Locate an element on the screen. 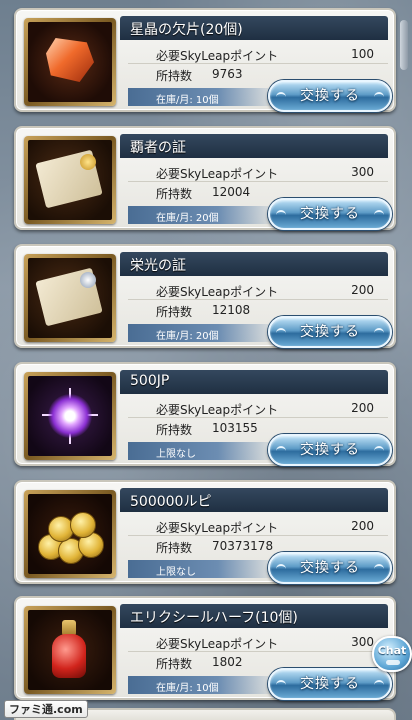 The image size is (412, 720). item-title-bar: エリクシールハーフ(10個) is located at coordinates (254, 616).